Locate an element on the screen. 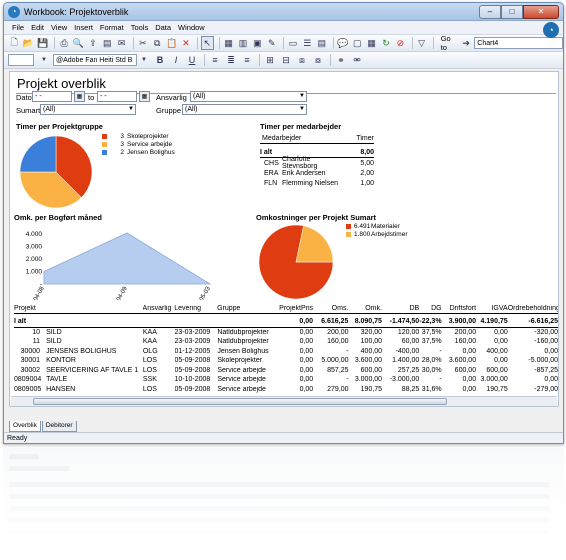  grid-cell: Service arbejde is located at coordinates (241, 380).